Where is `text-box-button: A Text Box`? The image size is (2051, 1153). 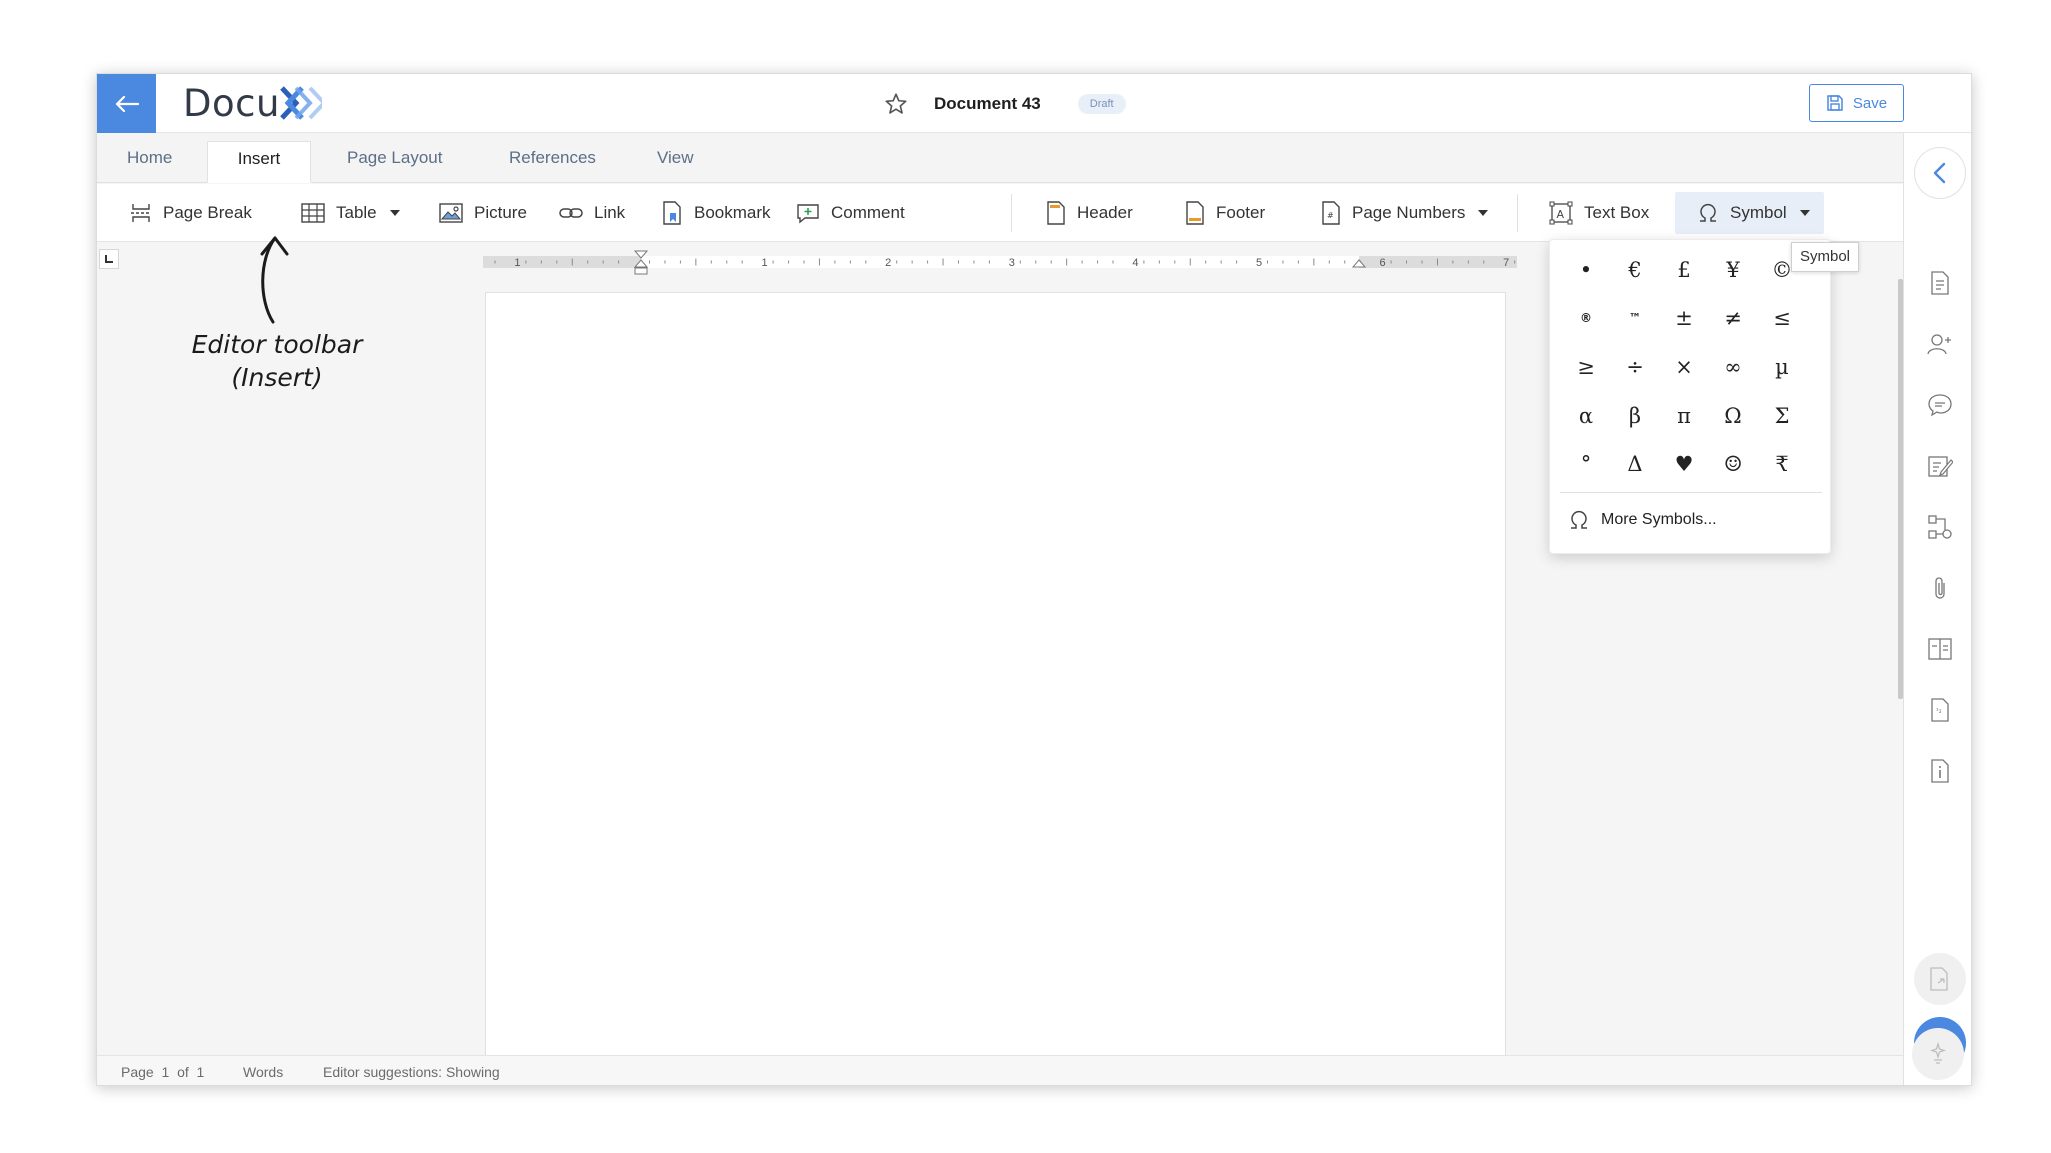 text-box-button: A Text Box is located at coordinates (1599, 213).